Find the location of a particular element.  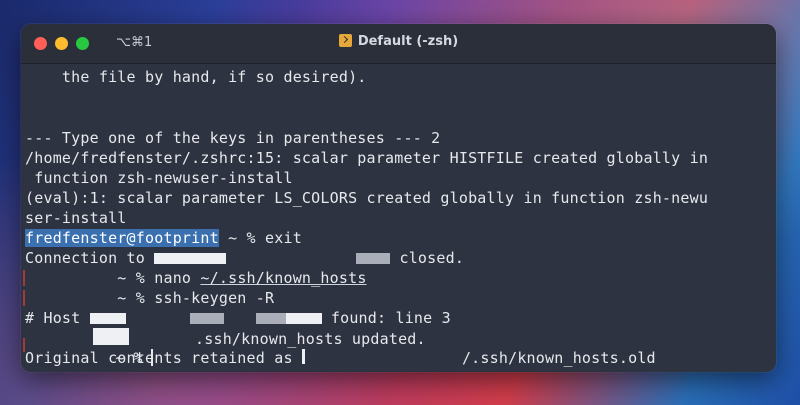

prompt-line: ~ % ssh-keygen -R is located at coordinates (150, 298).